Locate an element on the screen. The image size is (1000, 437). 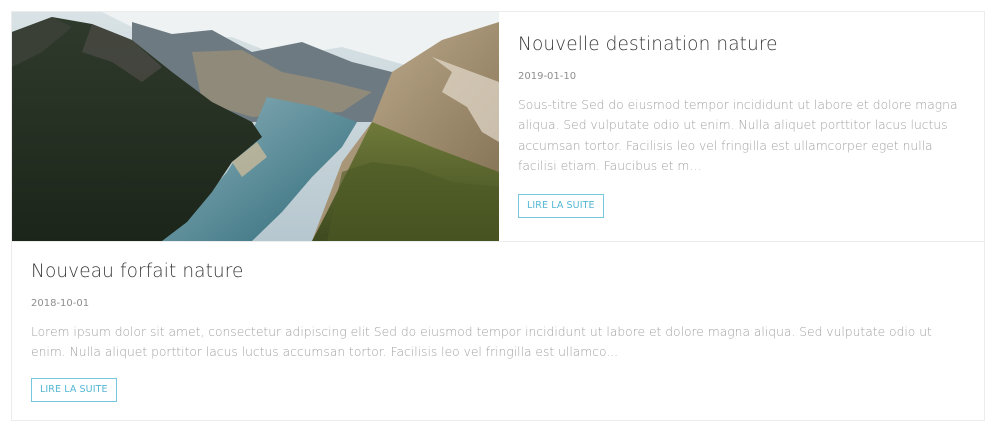
post-title: Nouvelle destination nature is located at coordinates (745, 45).